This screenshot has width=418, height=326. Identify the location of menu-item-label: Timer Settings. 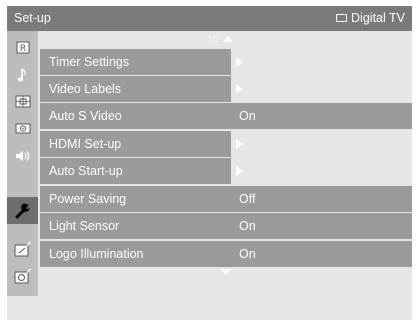
(135, 62).